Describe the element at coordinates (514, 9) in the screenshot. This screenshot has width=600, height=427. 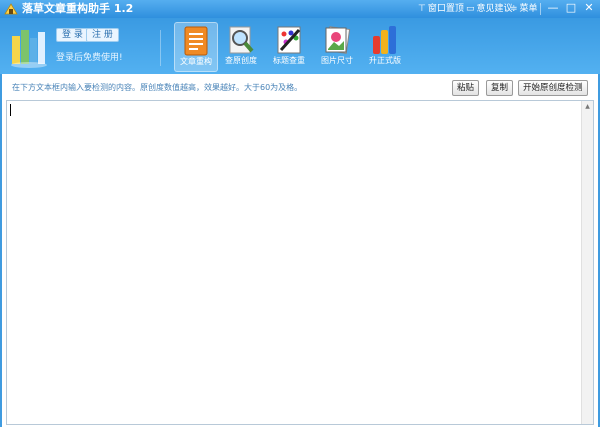
I see `menu-icon: ≑` at that location.